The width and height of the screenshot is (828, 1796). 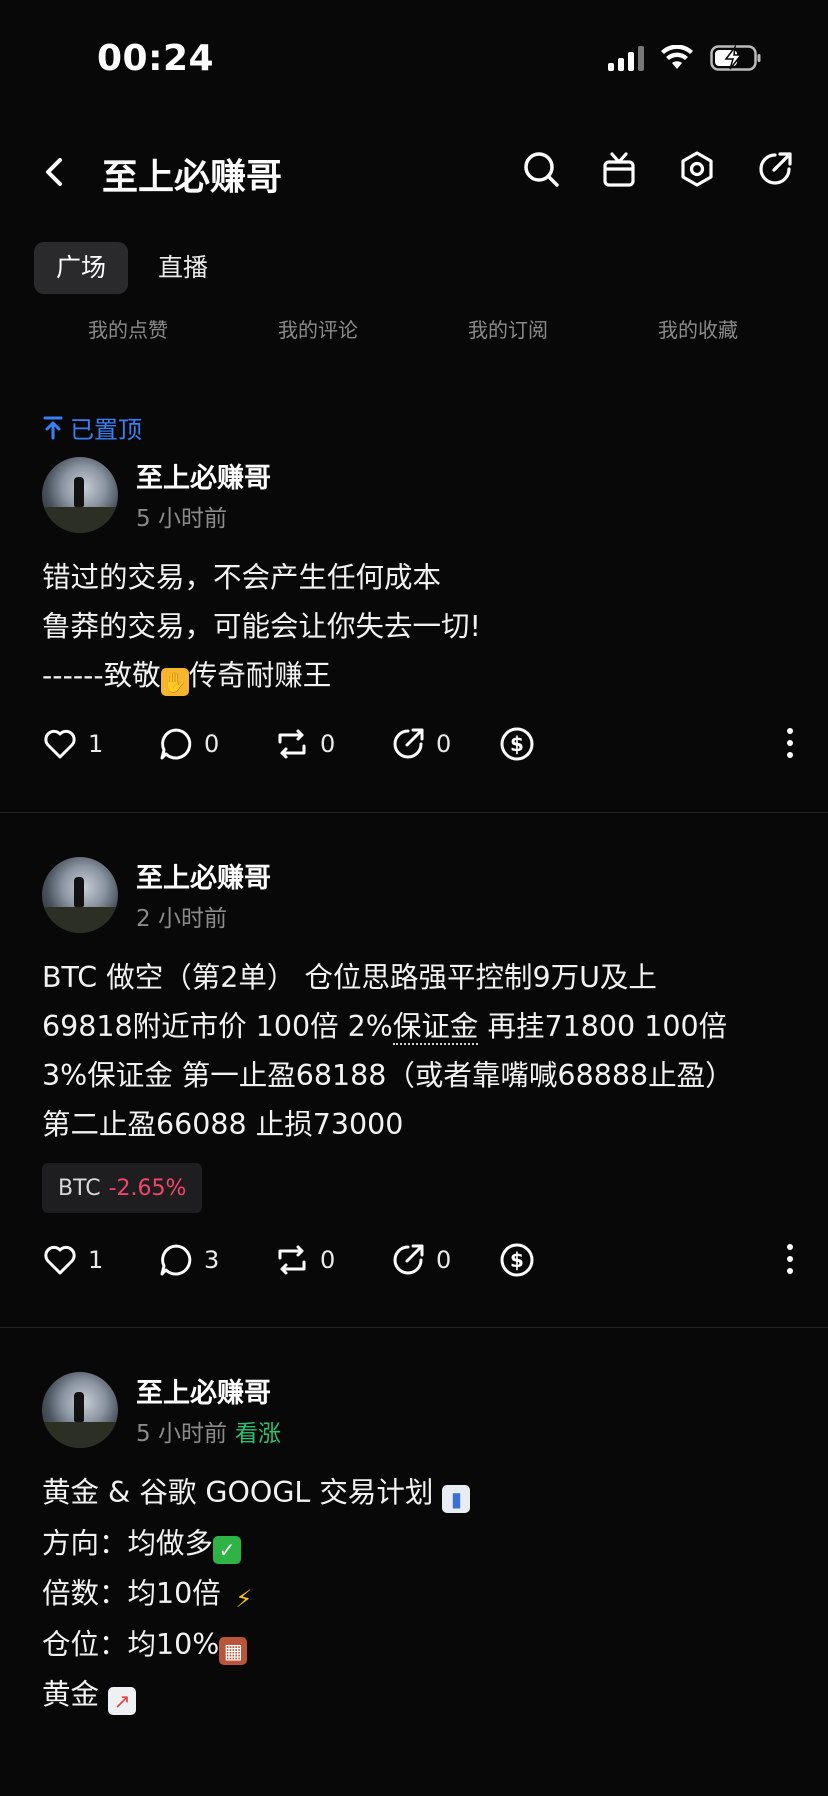 What do you see at coordinates (212, 1260) in the screenshot?
I see `comment-count: 3` at bounding box center [212, 1260].